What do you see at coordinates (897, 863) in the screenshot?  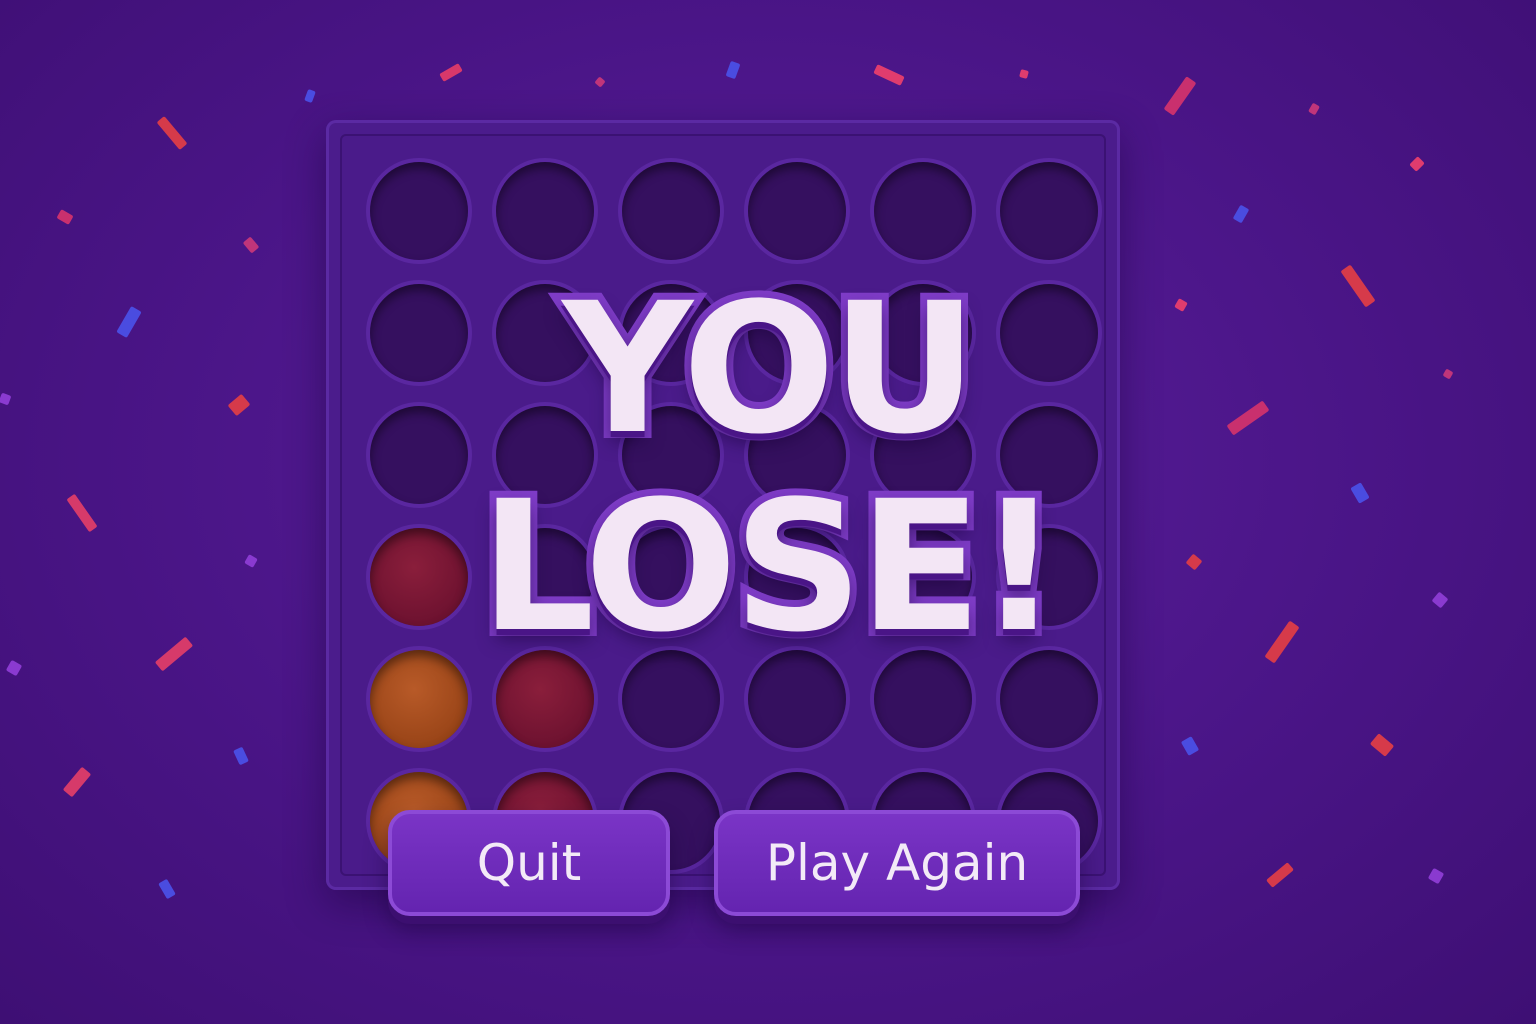 I see `play-again-button: Play Again` at bounding box center [897, 863].